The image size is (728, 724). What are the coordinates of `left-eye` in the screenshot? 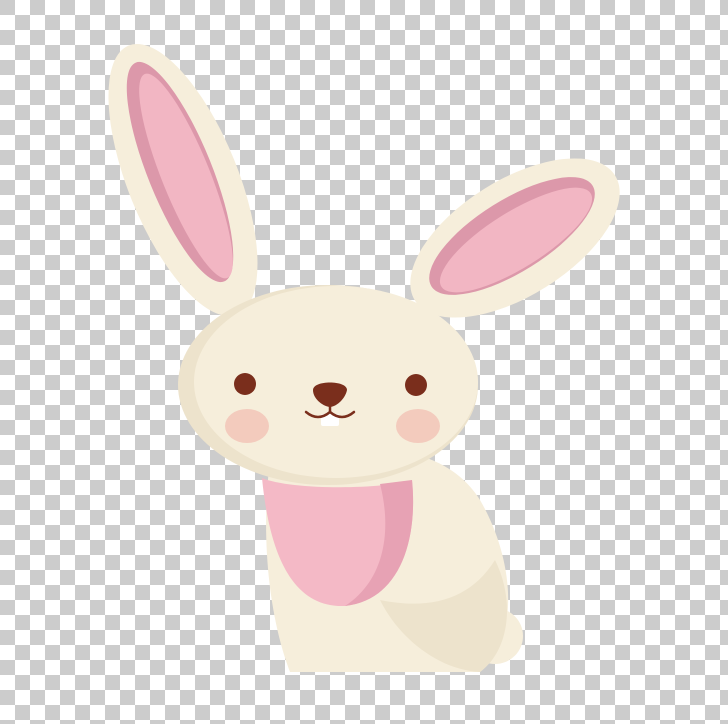 It's located at (245, 384).